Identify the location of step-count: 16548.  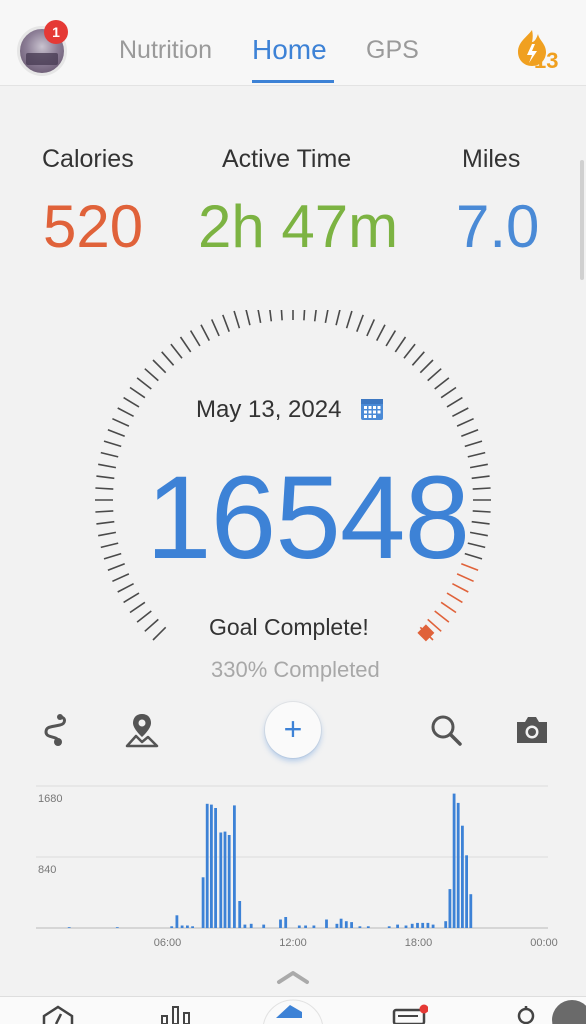
(308, 518).